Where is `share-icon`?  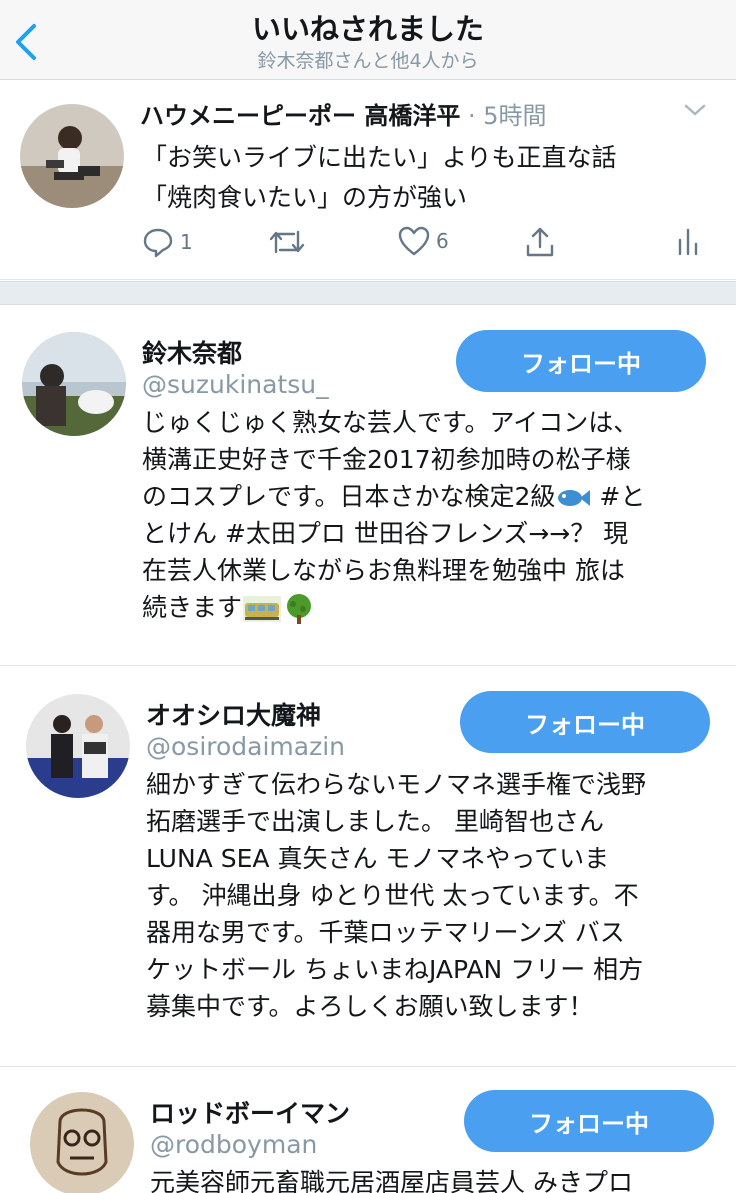
share-icon is located at coordinates (540, 242).